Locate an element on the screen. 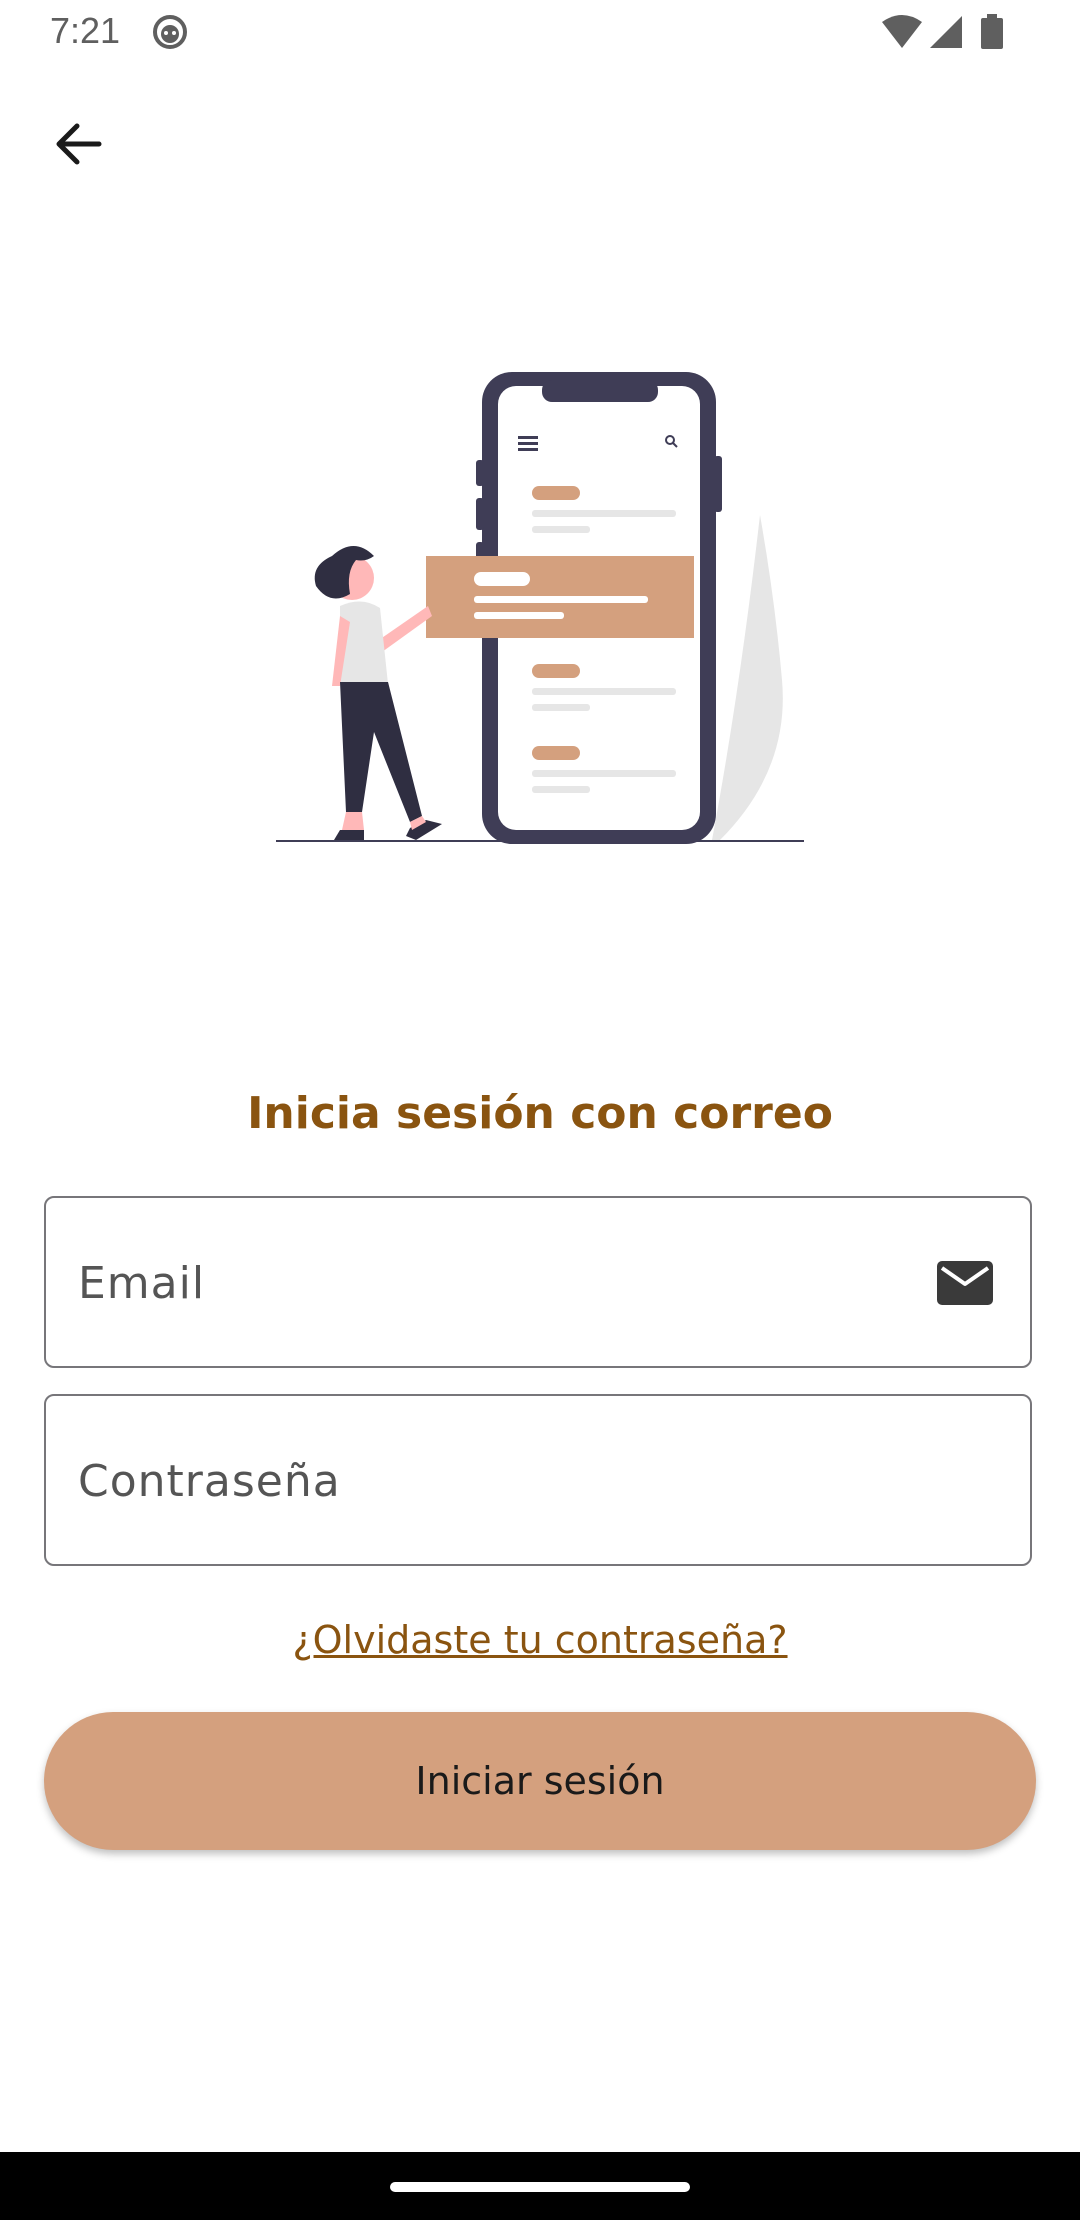 This screenshot has height=2220, width=1080. back-button is located at coordinates (78, 146).